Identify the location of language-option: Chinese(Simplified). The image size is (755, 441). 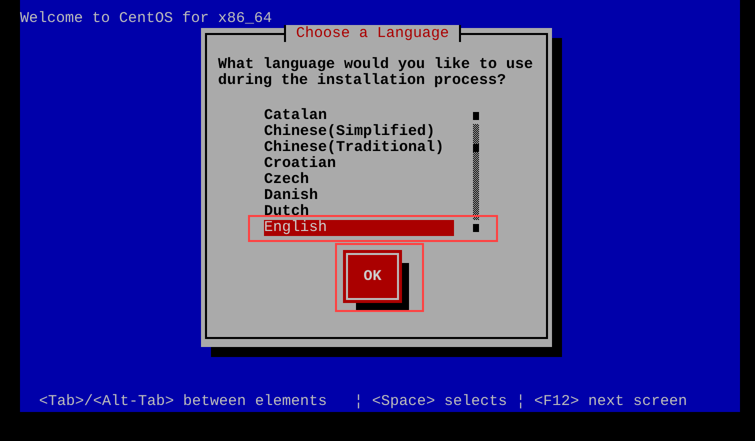
(359, 132).